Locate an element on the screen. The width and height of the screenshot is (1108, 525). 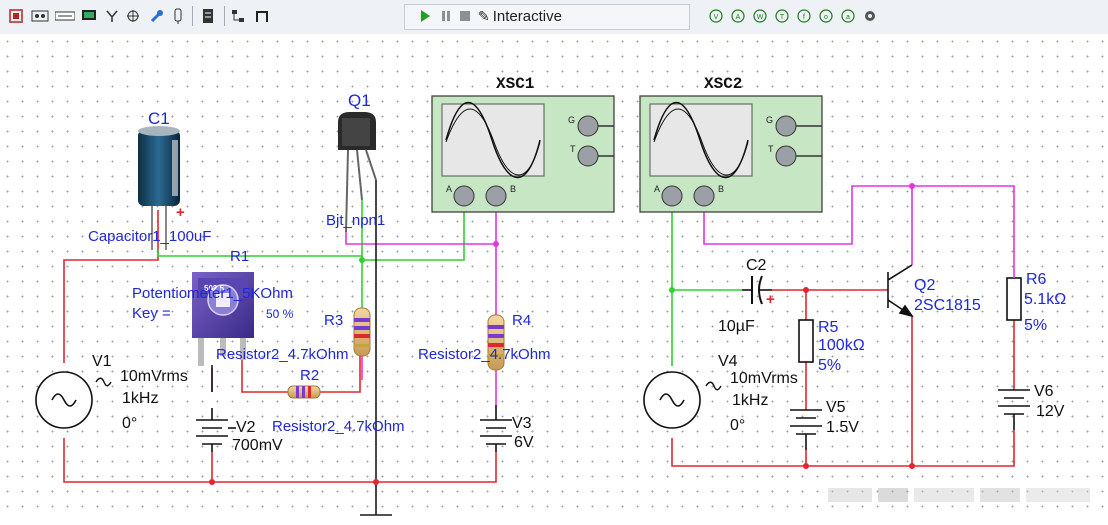
r1-ref: R1 is located at coordinates (239, 256).